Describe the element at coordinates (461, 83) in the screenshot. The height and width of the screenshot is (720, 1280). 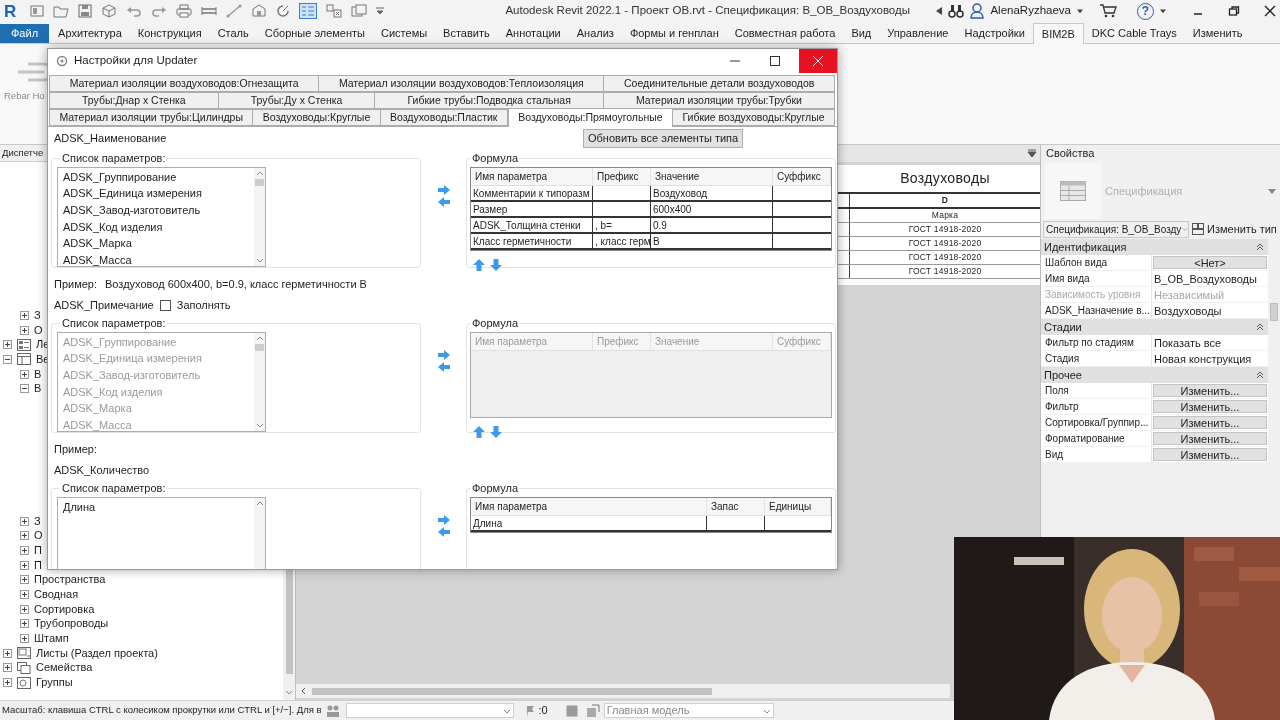
I see `dialog-tab: Материал изоляции воздуховодов:Теплоизоляция` at that location.